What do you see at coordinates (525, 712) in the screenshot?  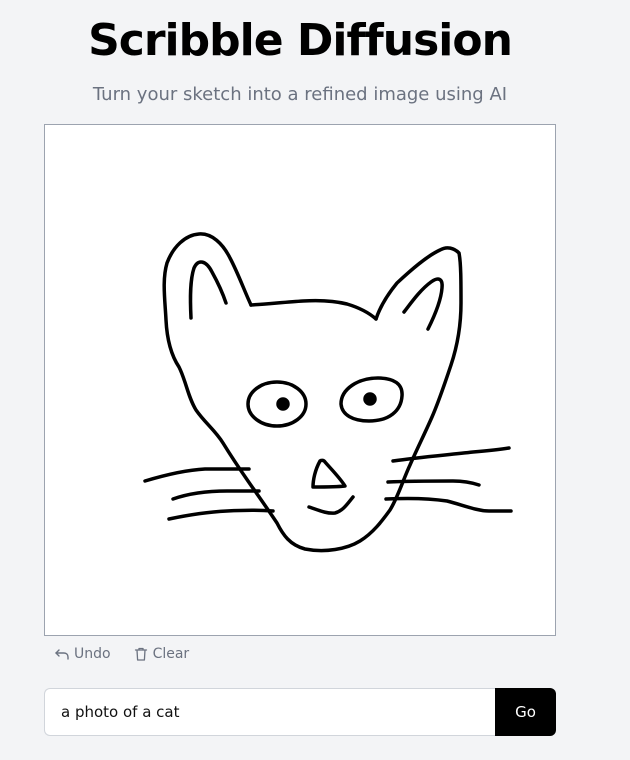 I see `go-button: Go` at bounding box center [525, 712].